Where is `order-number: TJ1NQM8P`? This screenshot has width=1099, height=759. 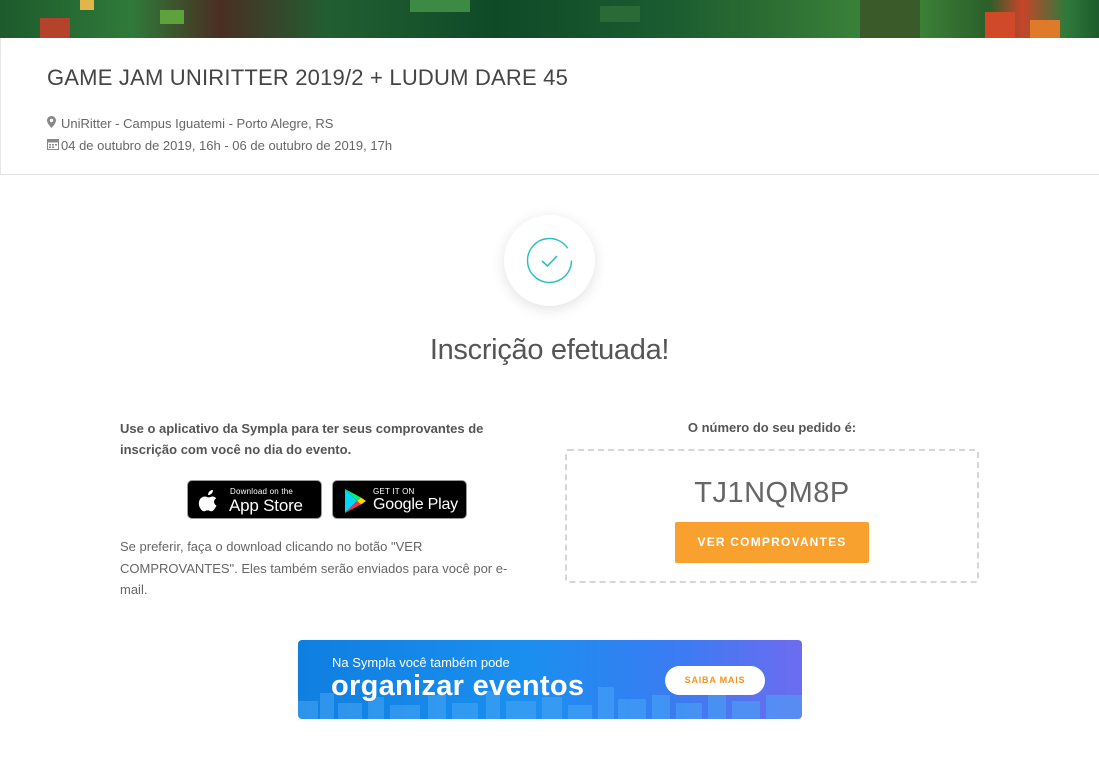 order-number: TJ1NQM8P is located at coordinates (772, 493).